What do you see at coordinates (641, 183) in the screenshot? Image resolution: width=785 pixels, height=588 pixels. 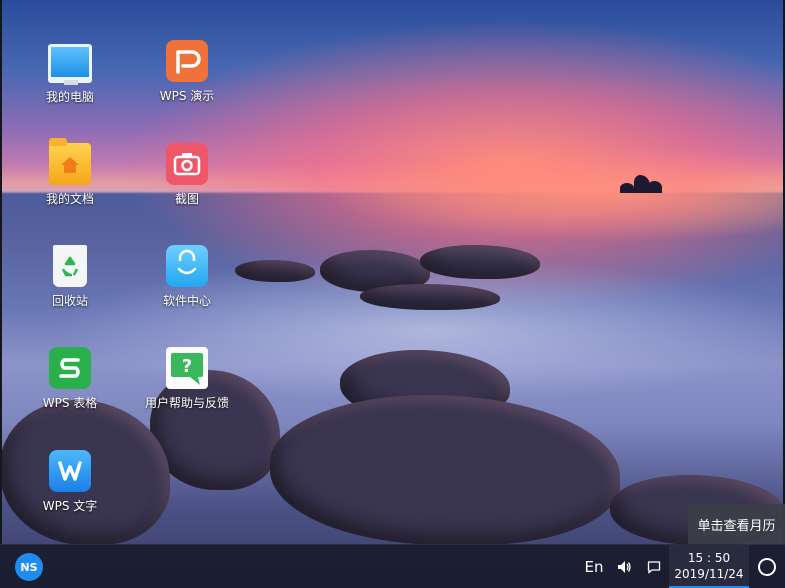 I see `wallpaper-island` at bounding box center [641, 183].